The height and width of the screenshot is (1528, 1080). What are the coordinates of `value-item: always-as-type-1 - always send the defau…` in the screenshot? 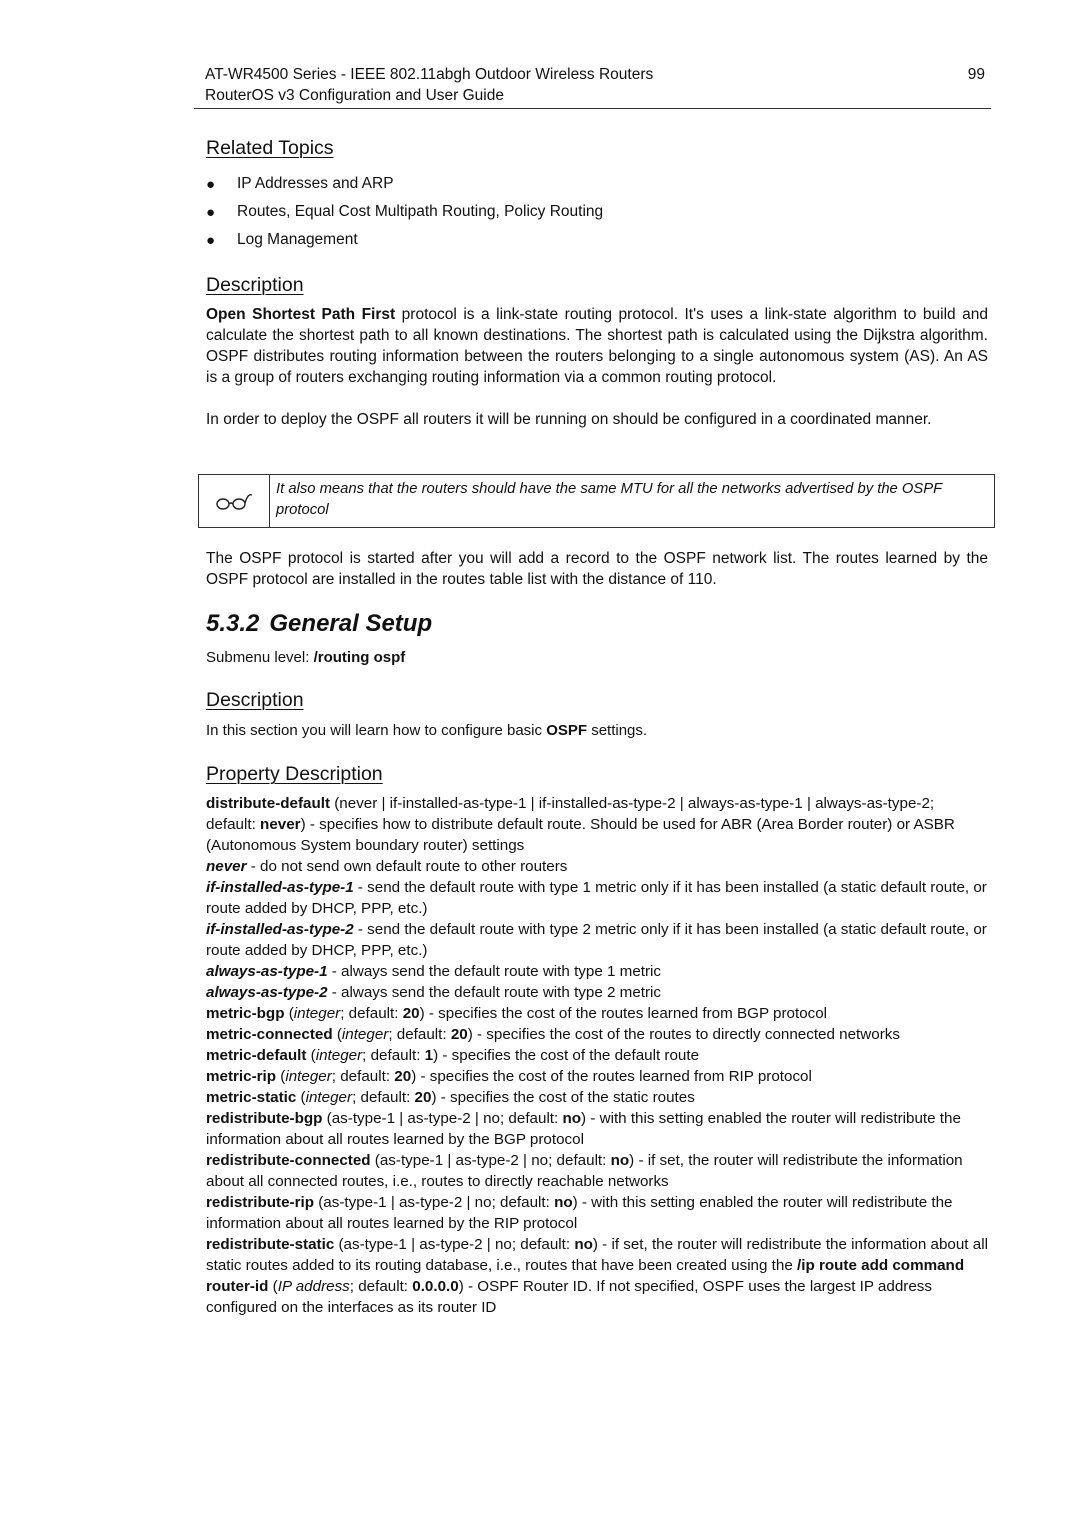 It's located at (597, 971).